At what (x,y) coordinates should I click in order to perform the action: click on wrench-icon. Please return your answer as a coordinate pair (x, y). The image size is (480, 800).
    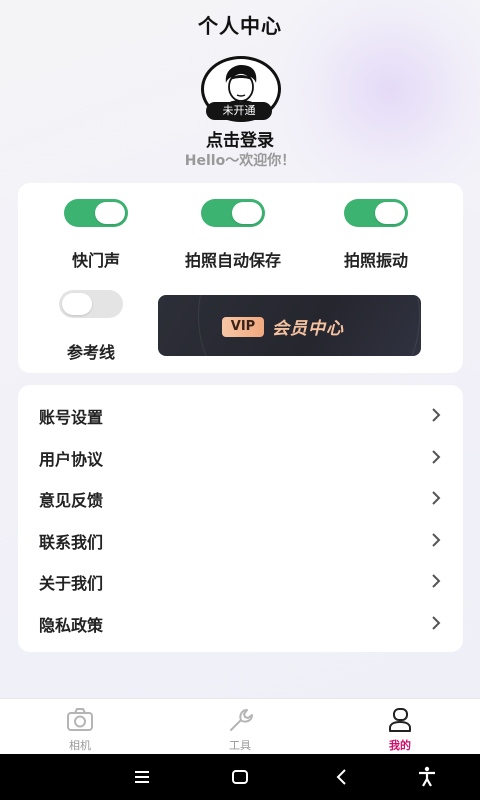
    Looking at the image, I should click on (241, 720).